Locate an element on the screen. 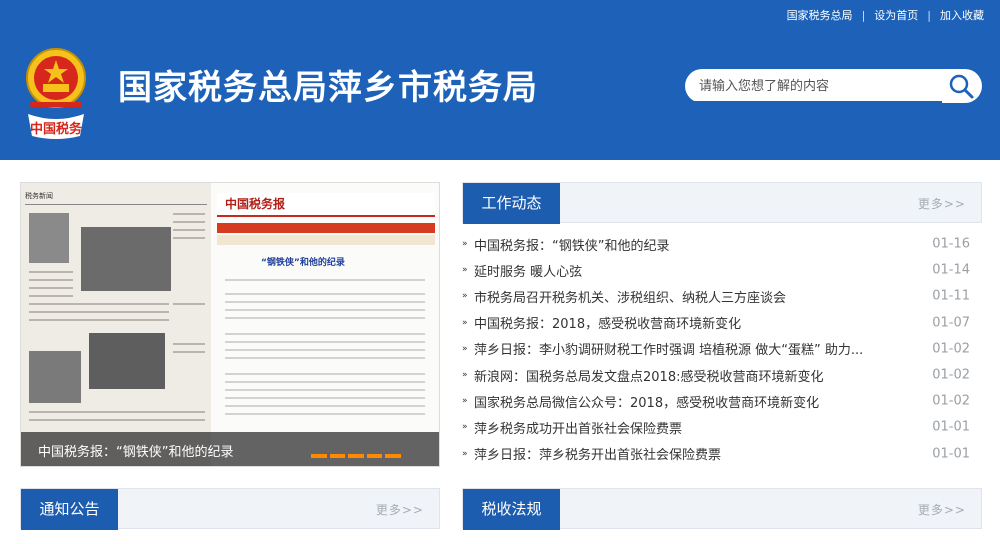  svg-text: 中国税务 is located at coordinates (56, 129).